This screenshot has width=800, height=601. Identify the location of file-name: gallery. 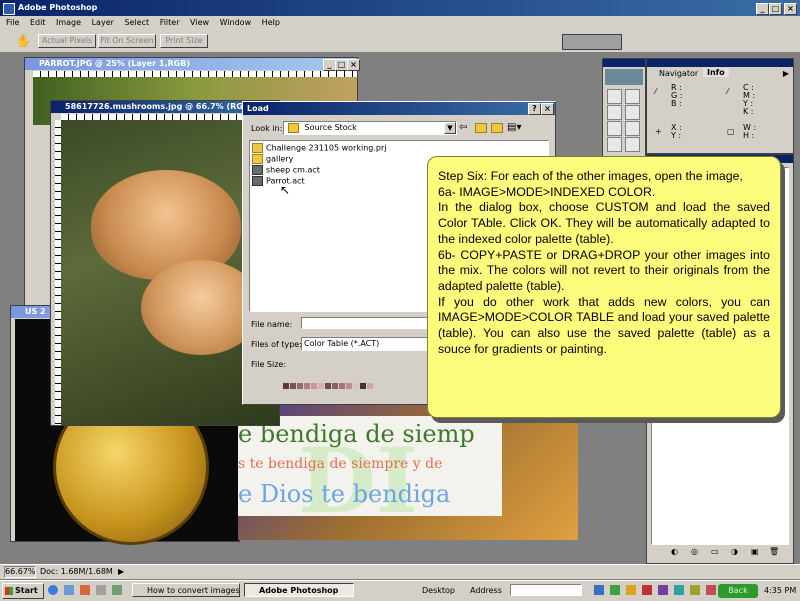
(280, 159).